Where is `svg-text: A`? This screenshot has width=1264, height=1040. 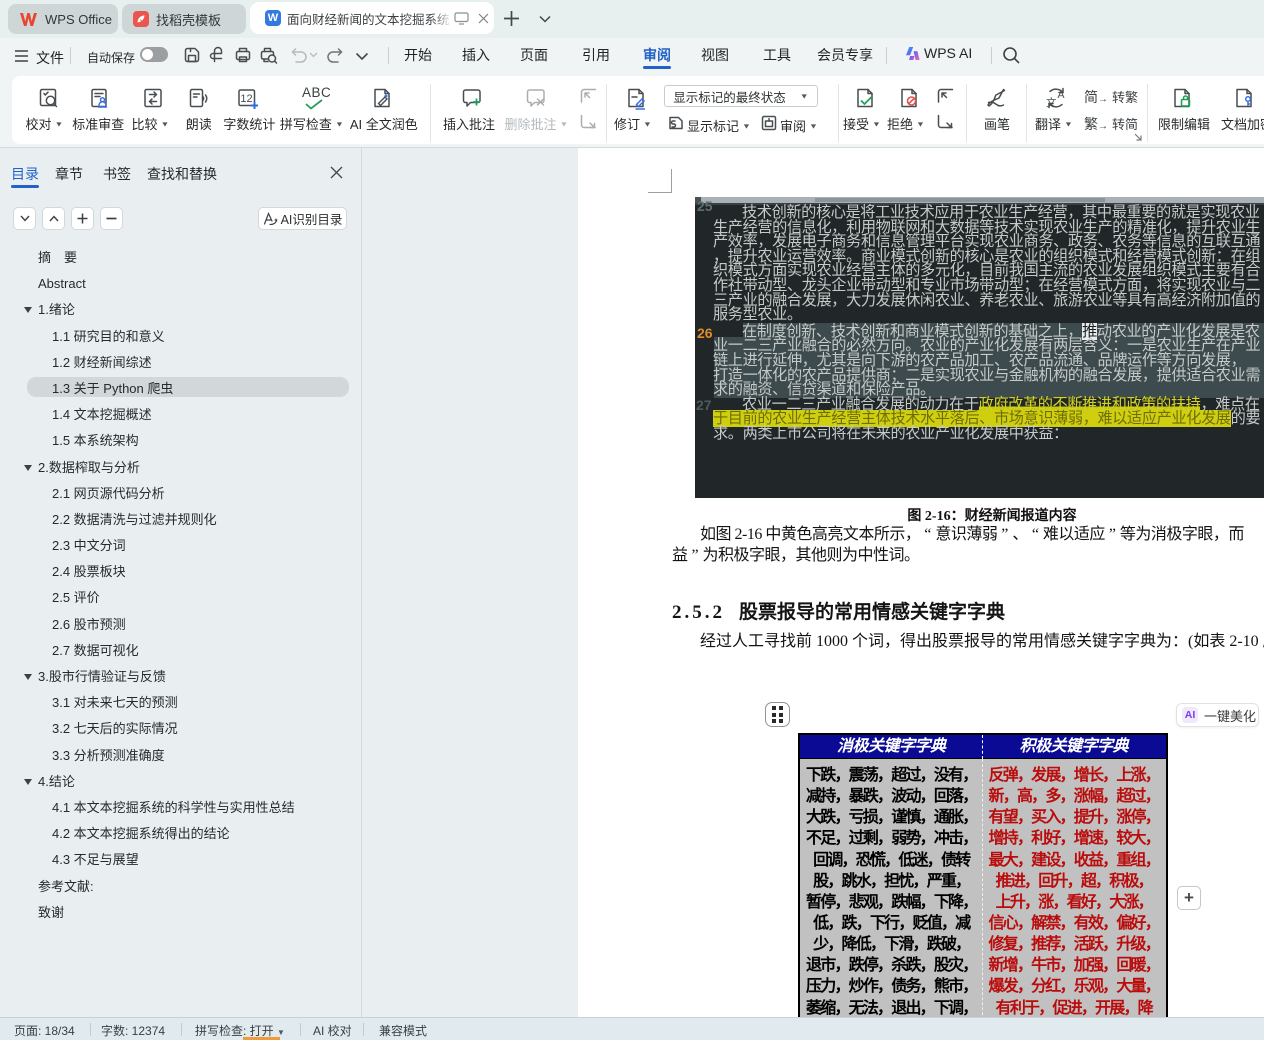 svg-text: A is located at coordinates (1061, 95).